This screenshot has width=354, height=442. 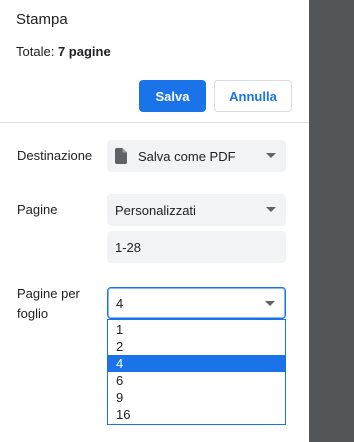 What do you see at coordinates (33, 313) in the screenshot?
I see `pages-per-sheet-label-line2: foglio` at bounding box center [33, 313].